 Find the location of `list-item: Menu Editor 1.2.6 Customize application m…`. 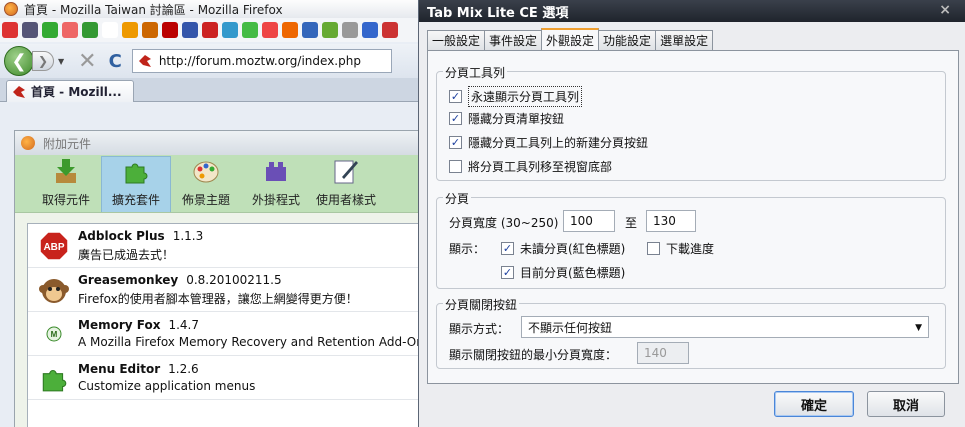

list-item: Menu Editor 1.2.6 Customize application m… is located at coordinates (227, 378).